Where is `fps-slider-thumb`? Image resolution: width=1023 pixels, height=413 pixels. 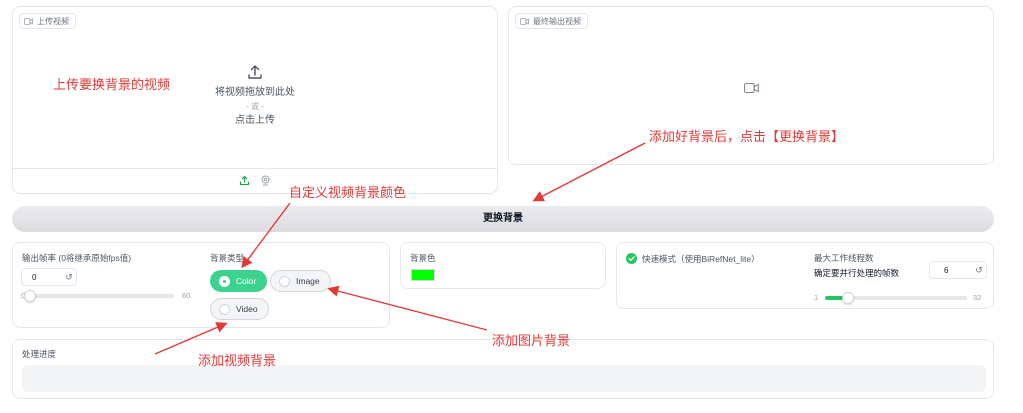 fps-slider-thumb is located at coordinates (30, 296).